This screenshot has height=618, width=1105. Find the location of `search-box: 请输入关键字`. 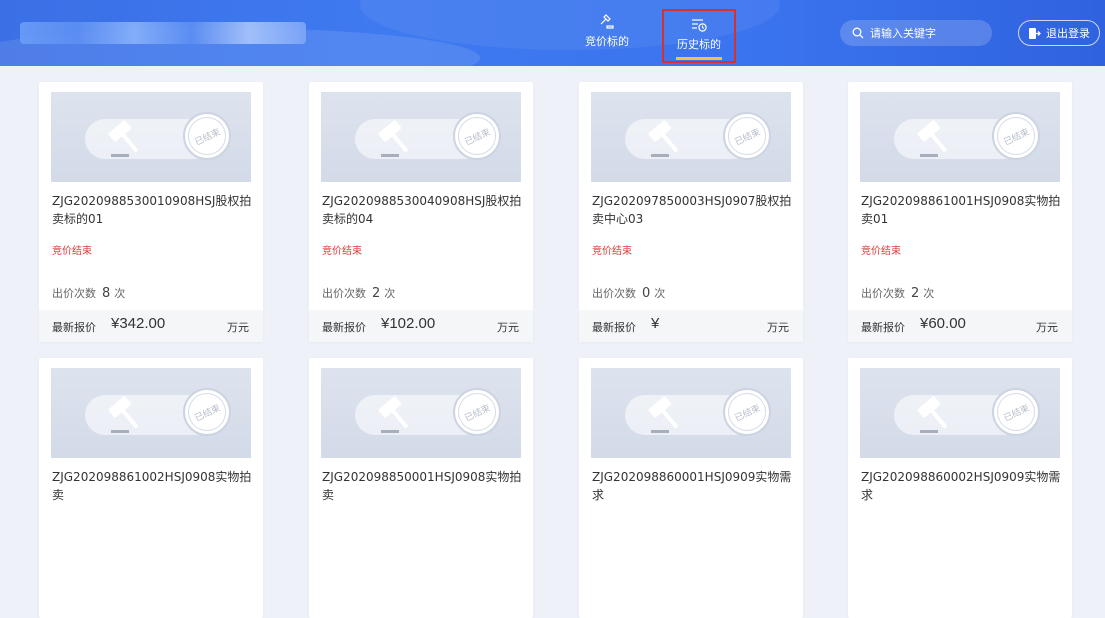

search-box: 请输入关键字 is located at coordinates (916, 33).